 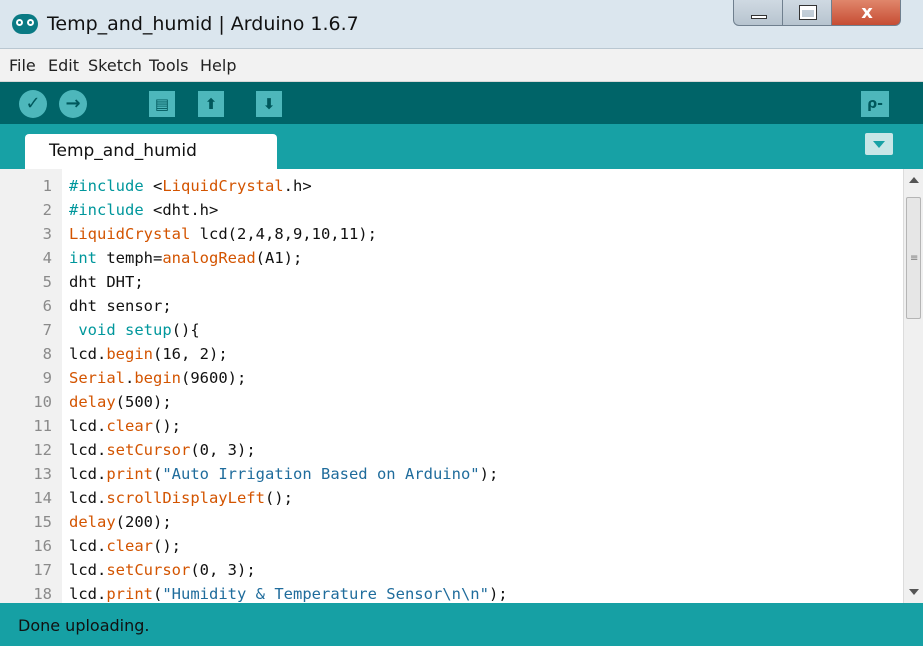 I want to click on menu-bar: File Edit Sketch Tools Help, so click(x=461, y=65).